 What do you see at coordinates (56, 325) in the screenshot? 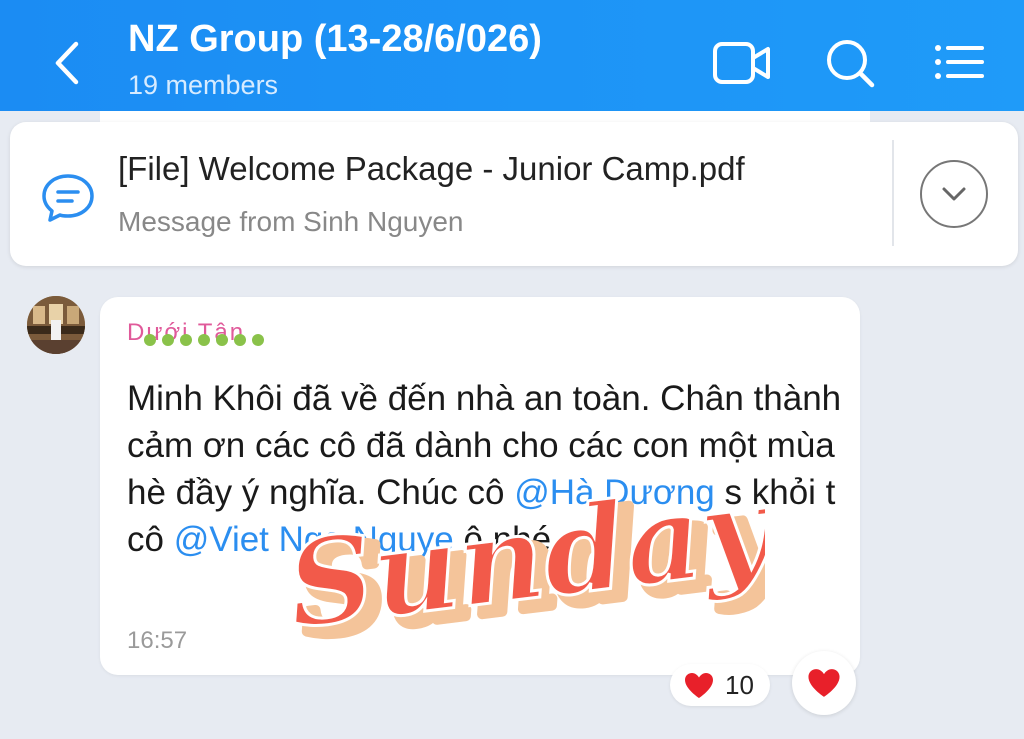
I see `avatar` at bounding box center [56, 325].